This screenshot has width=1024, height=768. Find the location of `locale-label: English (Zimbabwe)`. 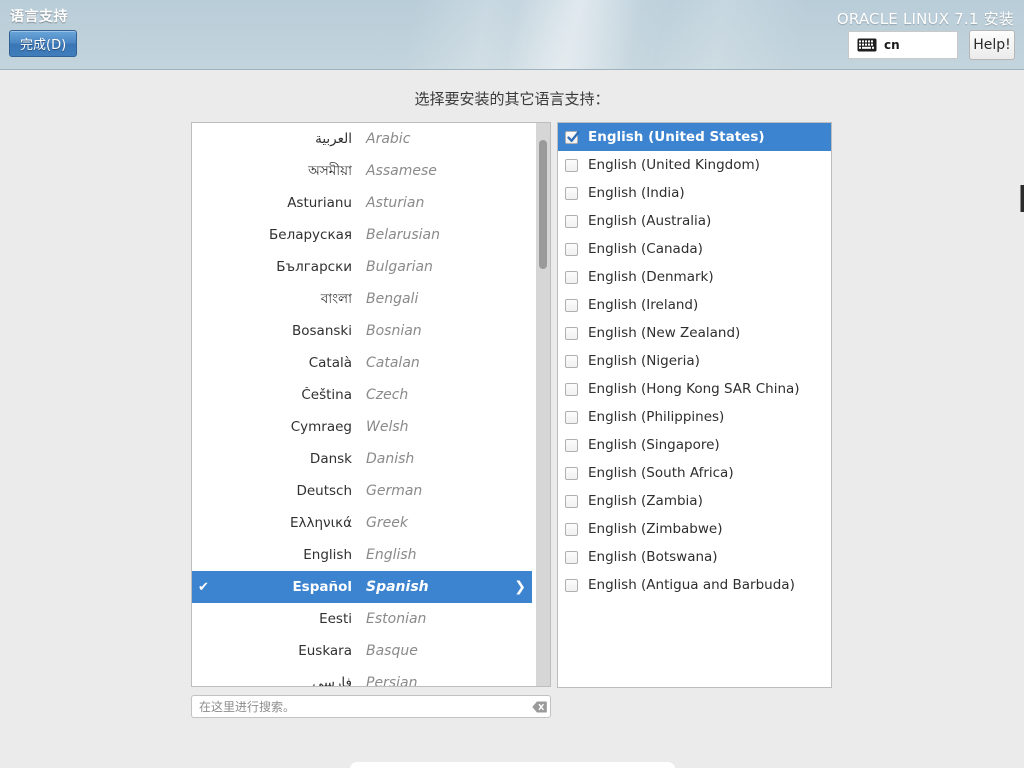

locale-label: English (Zimbabwe) is located at coordinates (655, 529).